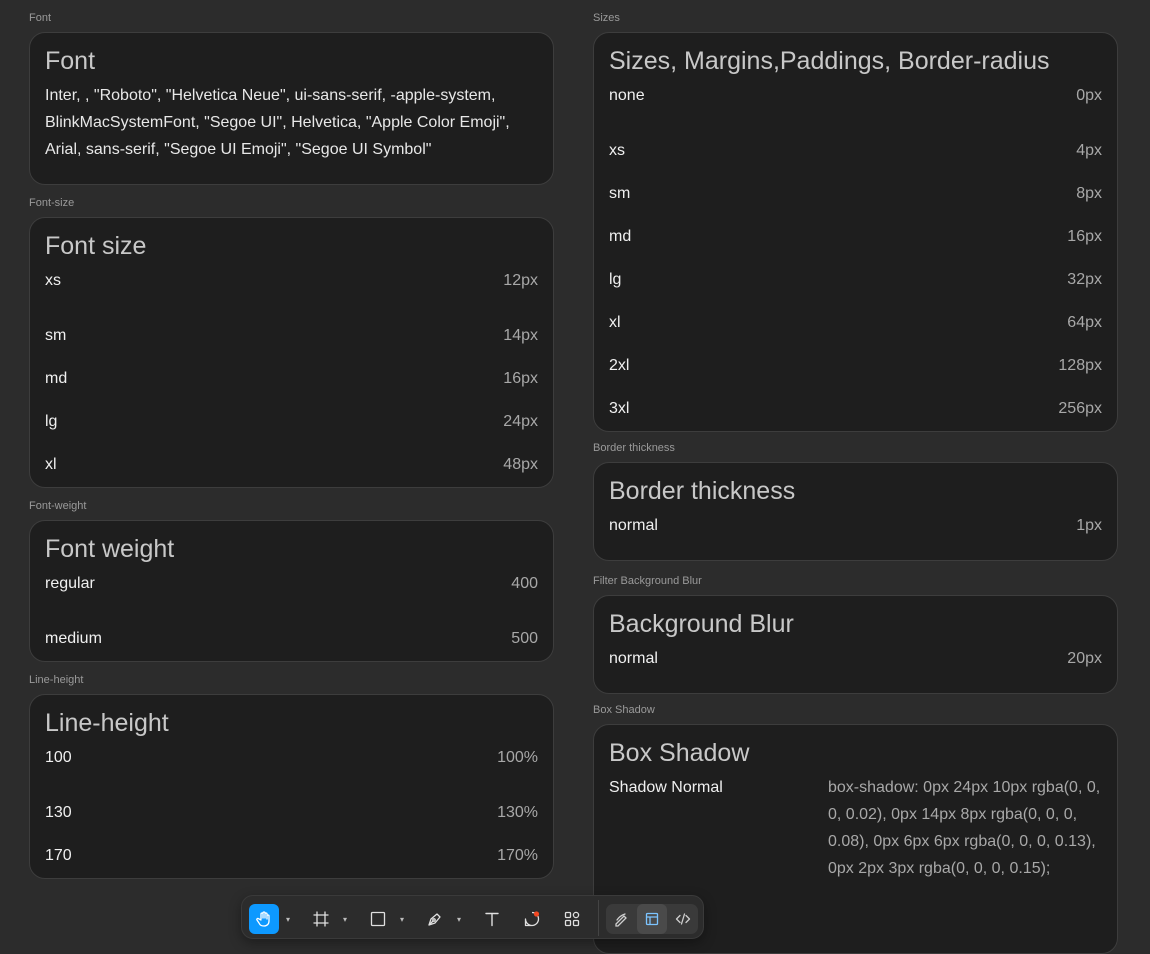  I want to click on text-icon, so click(492, 919).